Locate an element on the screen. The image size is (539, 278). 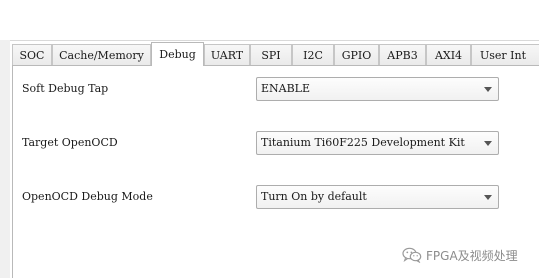
tab-axi4: AXI4 is located at coordinates (448, 54).